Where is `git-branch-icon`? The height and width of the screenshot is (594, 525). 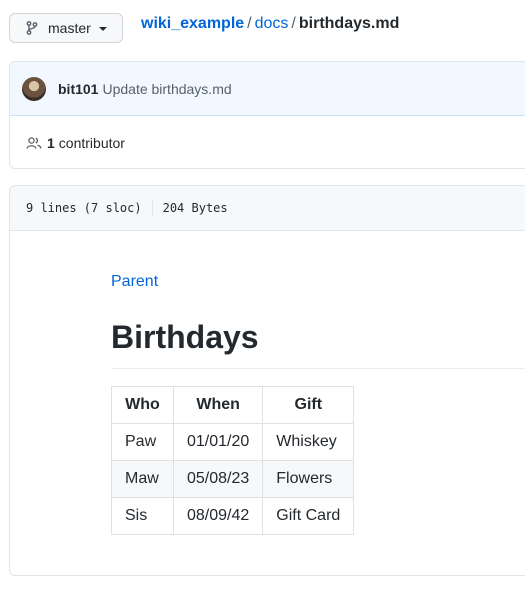
git-branch-icon is located at coordinates (32, 28).